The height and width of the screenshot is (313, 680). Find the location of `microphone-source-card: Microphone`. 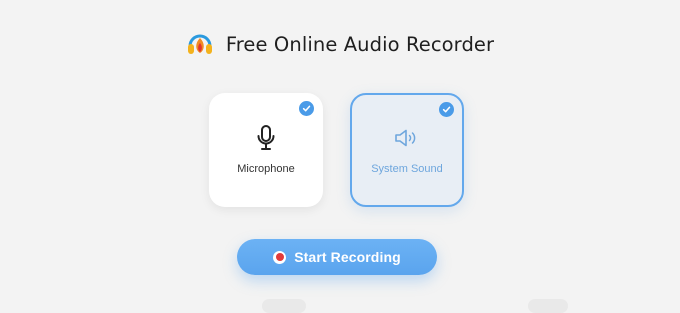

microphone-source-card: Microphone is located at coordinates (266, 150).